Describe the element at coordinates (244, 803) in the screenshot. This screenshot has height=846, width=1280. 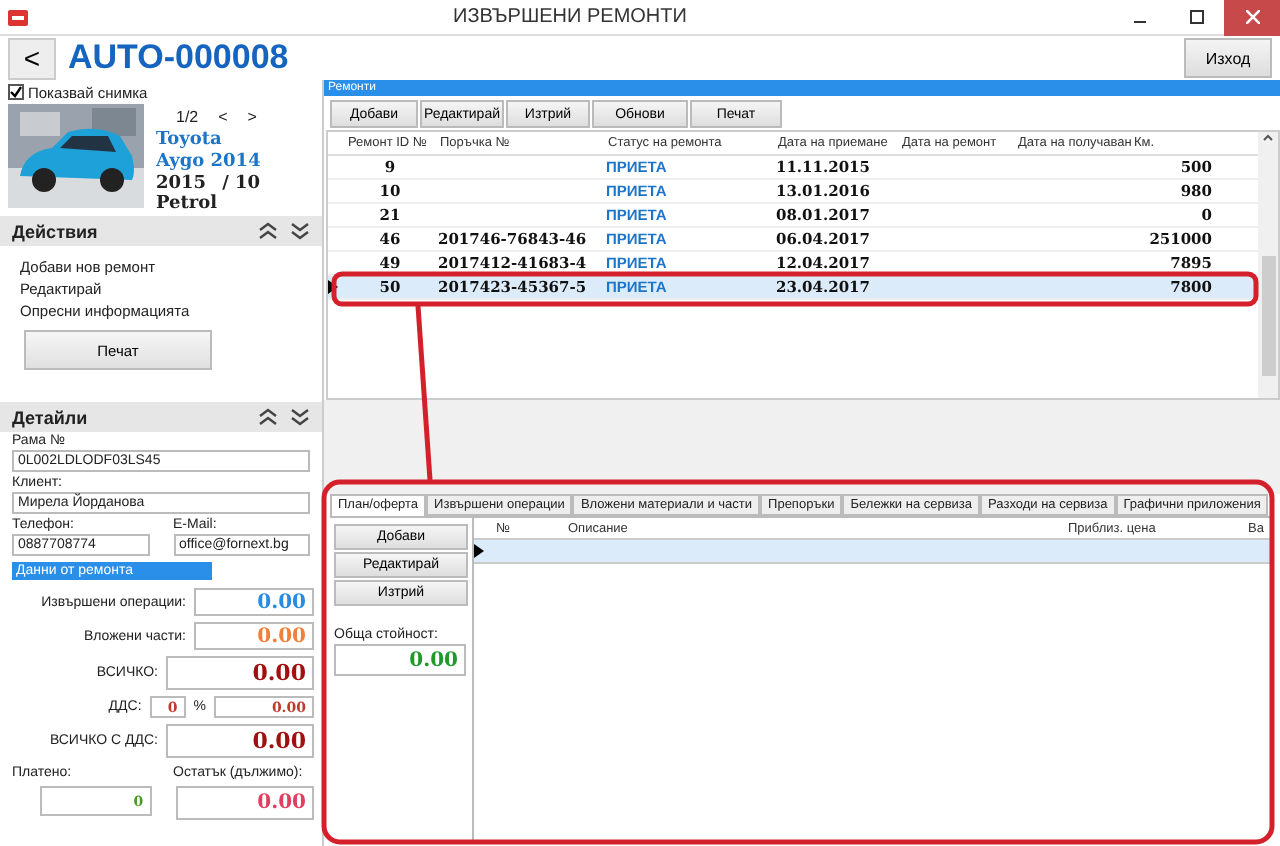
I see `remainder-value: 0.00` at that location.